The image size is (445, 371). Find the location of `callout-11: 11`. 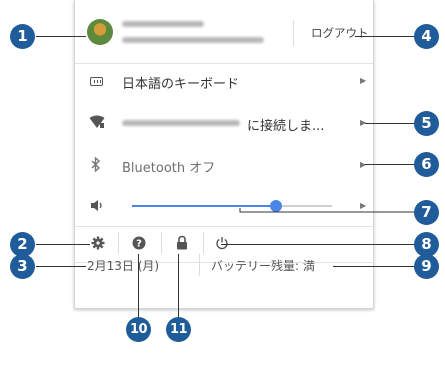

callout-11: 11 is located at coordinates (178, 329).